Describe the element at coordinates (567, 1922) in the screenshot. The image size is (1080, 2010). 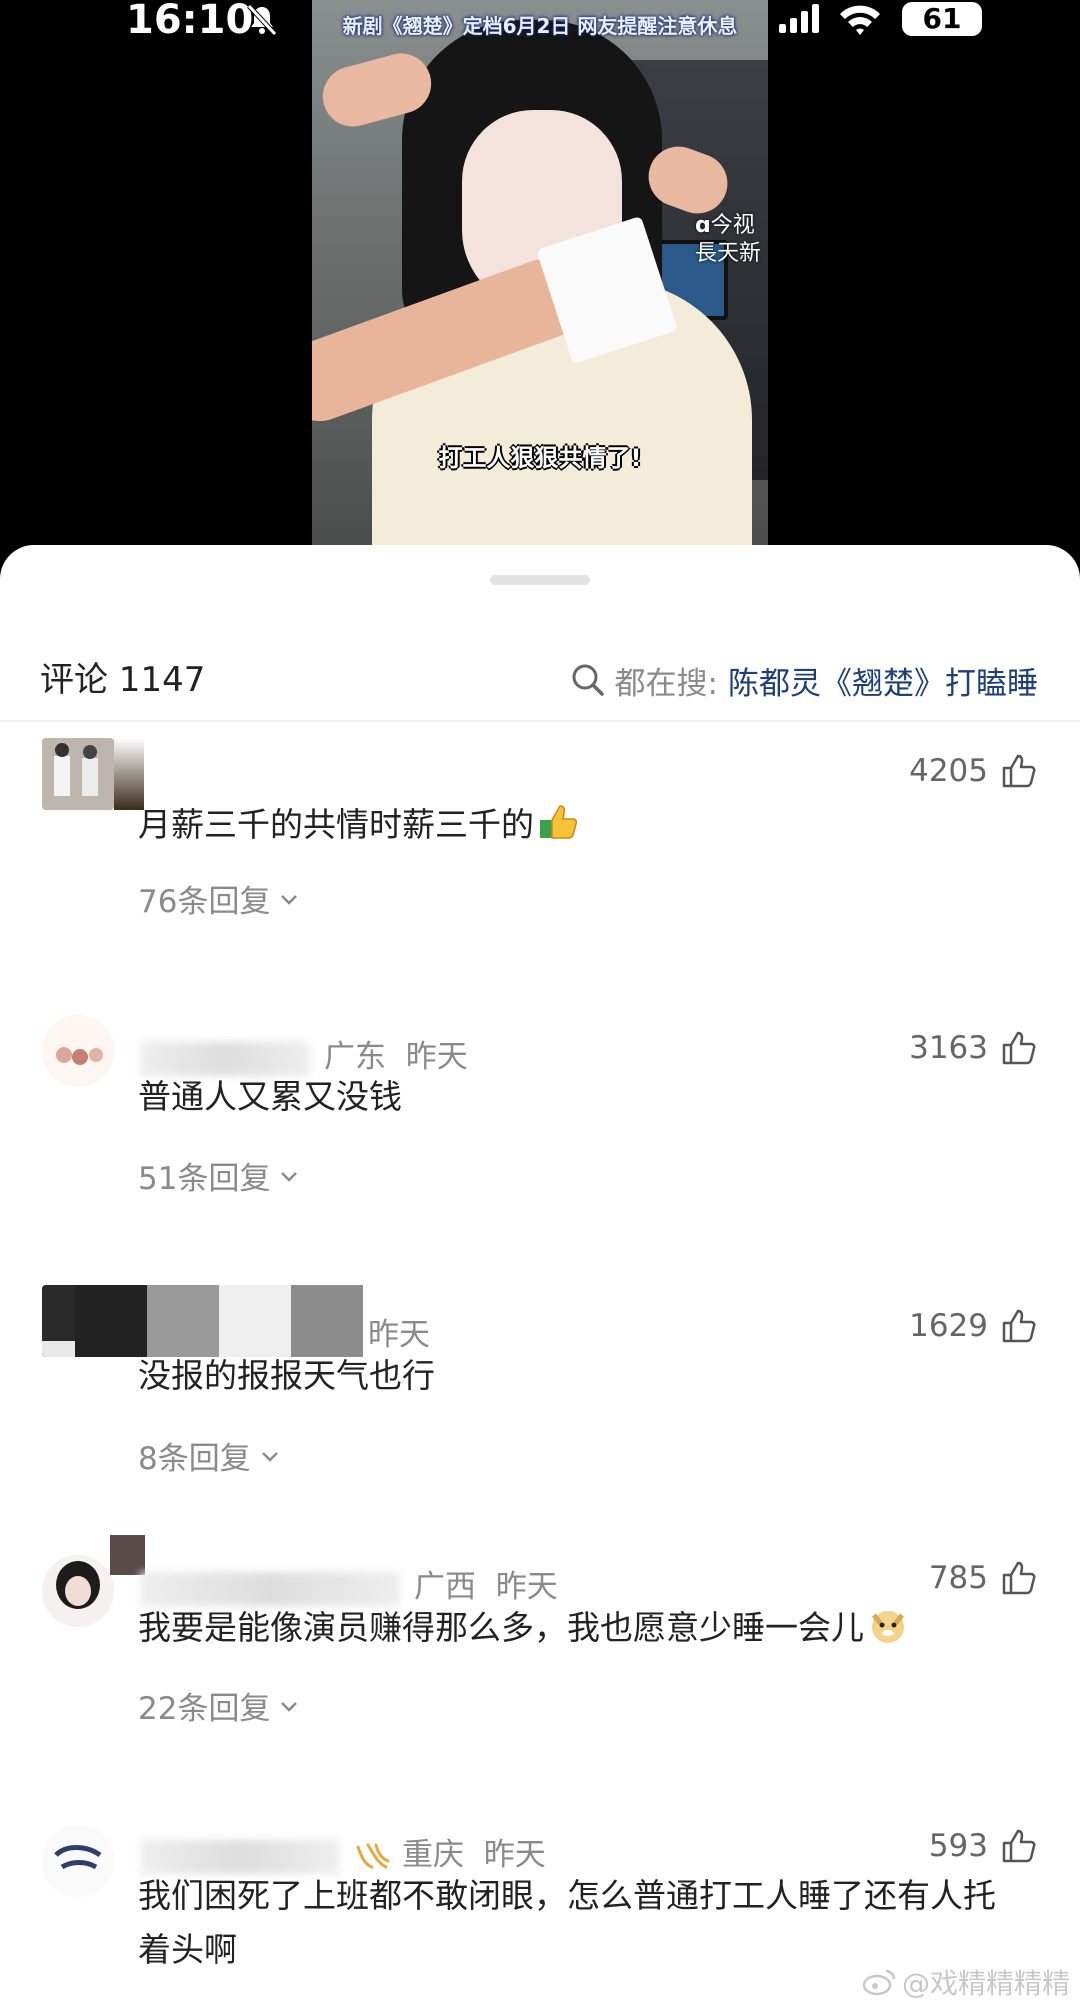
I see `comment-text: 我们困死了上班都不敢闭眼，怎么普通打工人睡了还有人托着头啊` at that location.